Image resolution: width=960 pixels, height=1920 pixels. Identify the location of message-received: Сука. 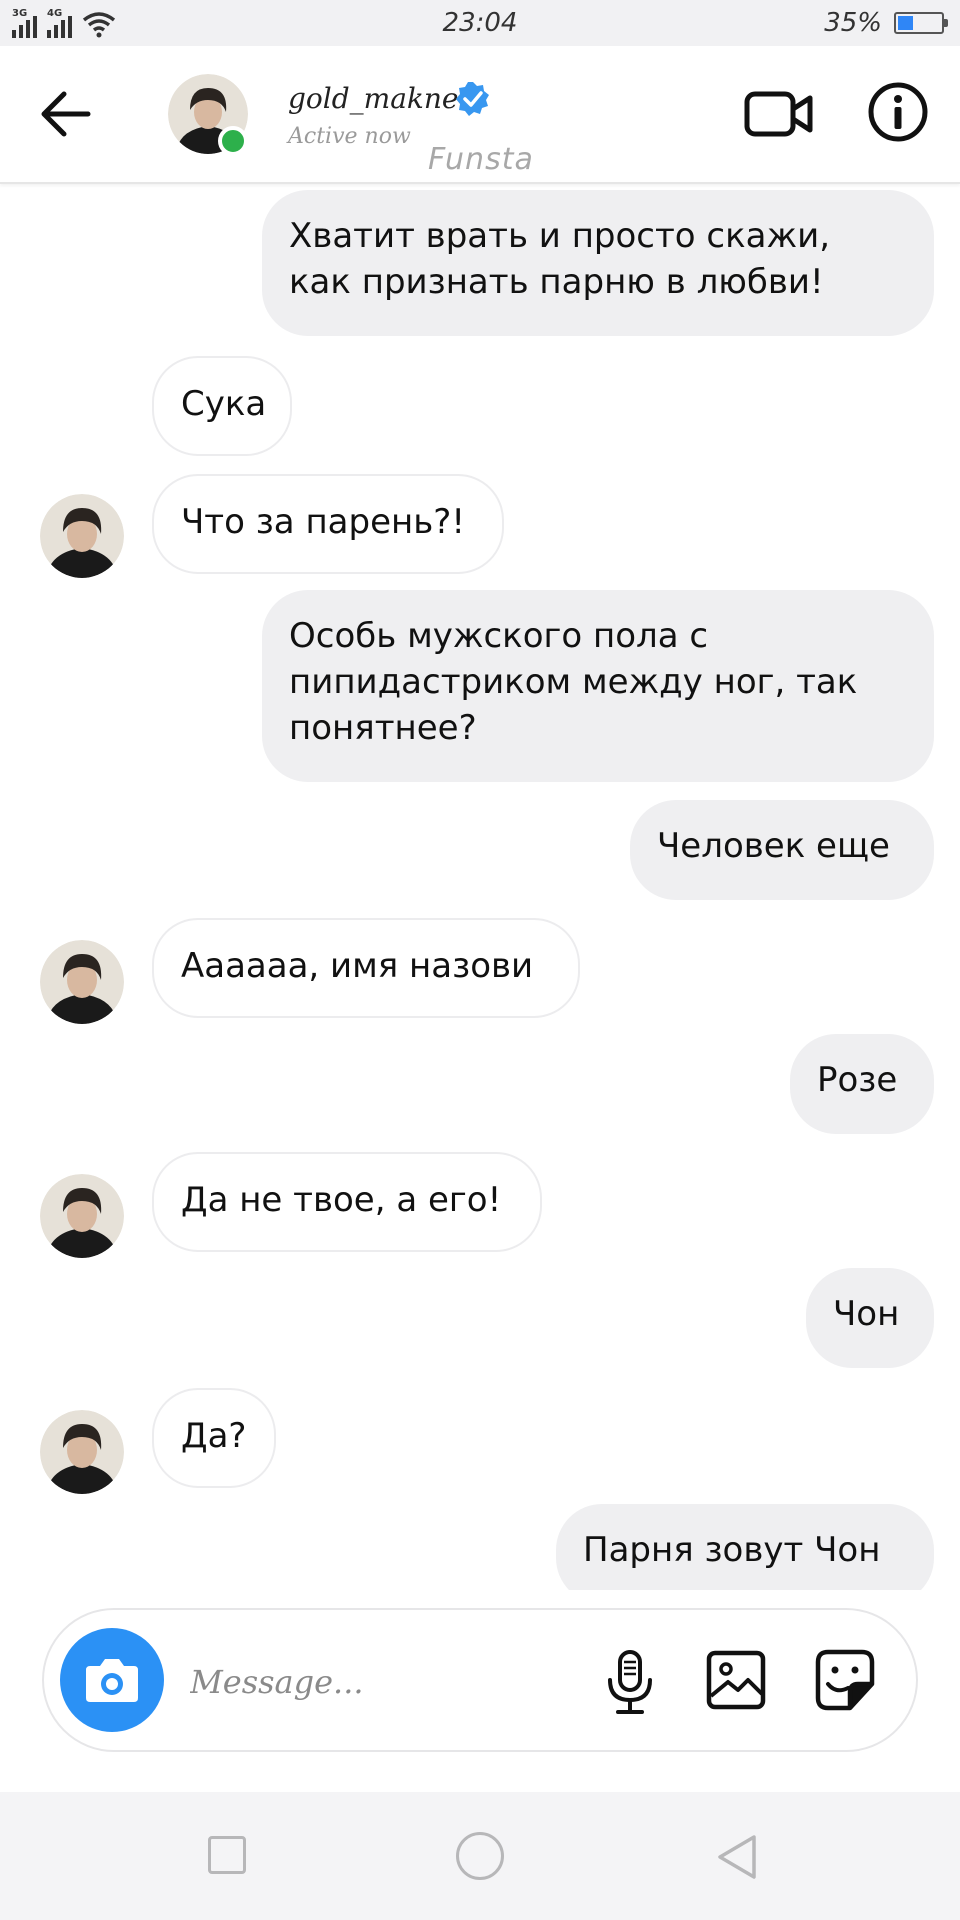
(222, 406).